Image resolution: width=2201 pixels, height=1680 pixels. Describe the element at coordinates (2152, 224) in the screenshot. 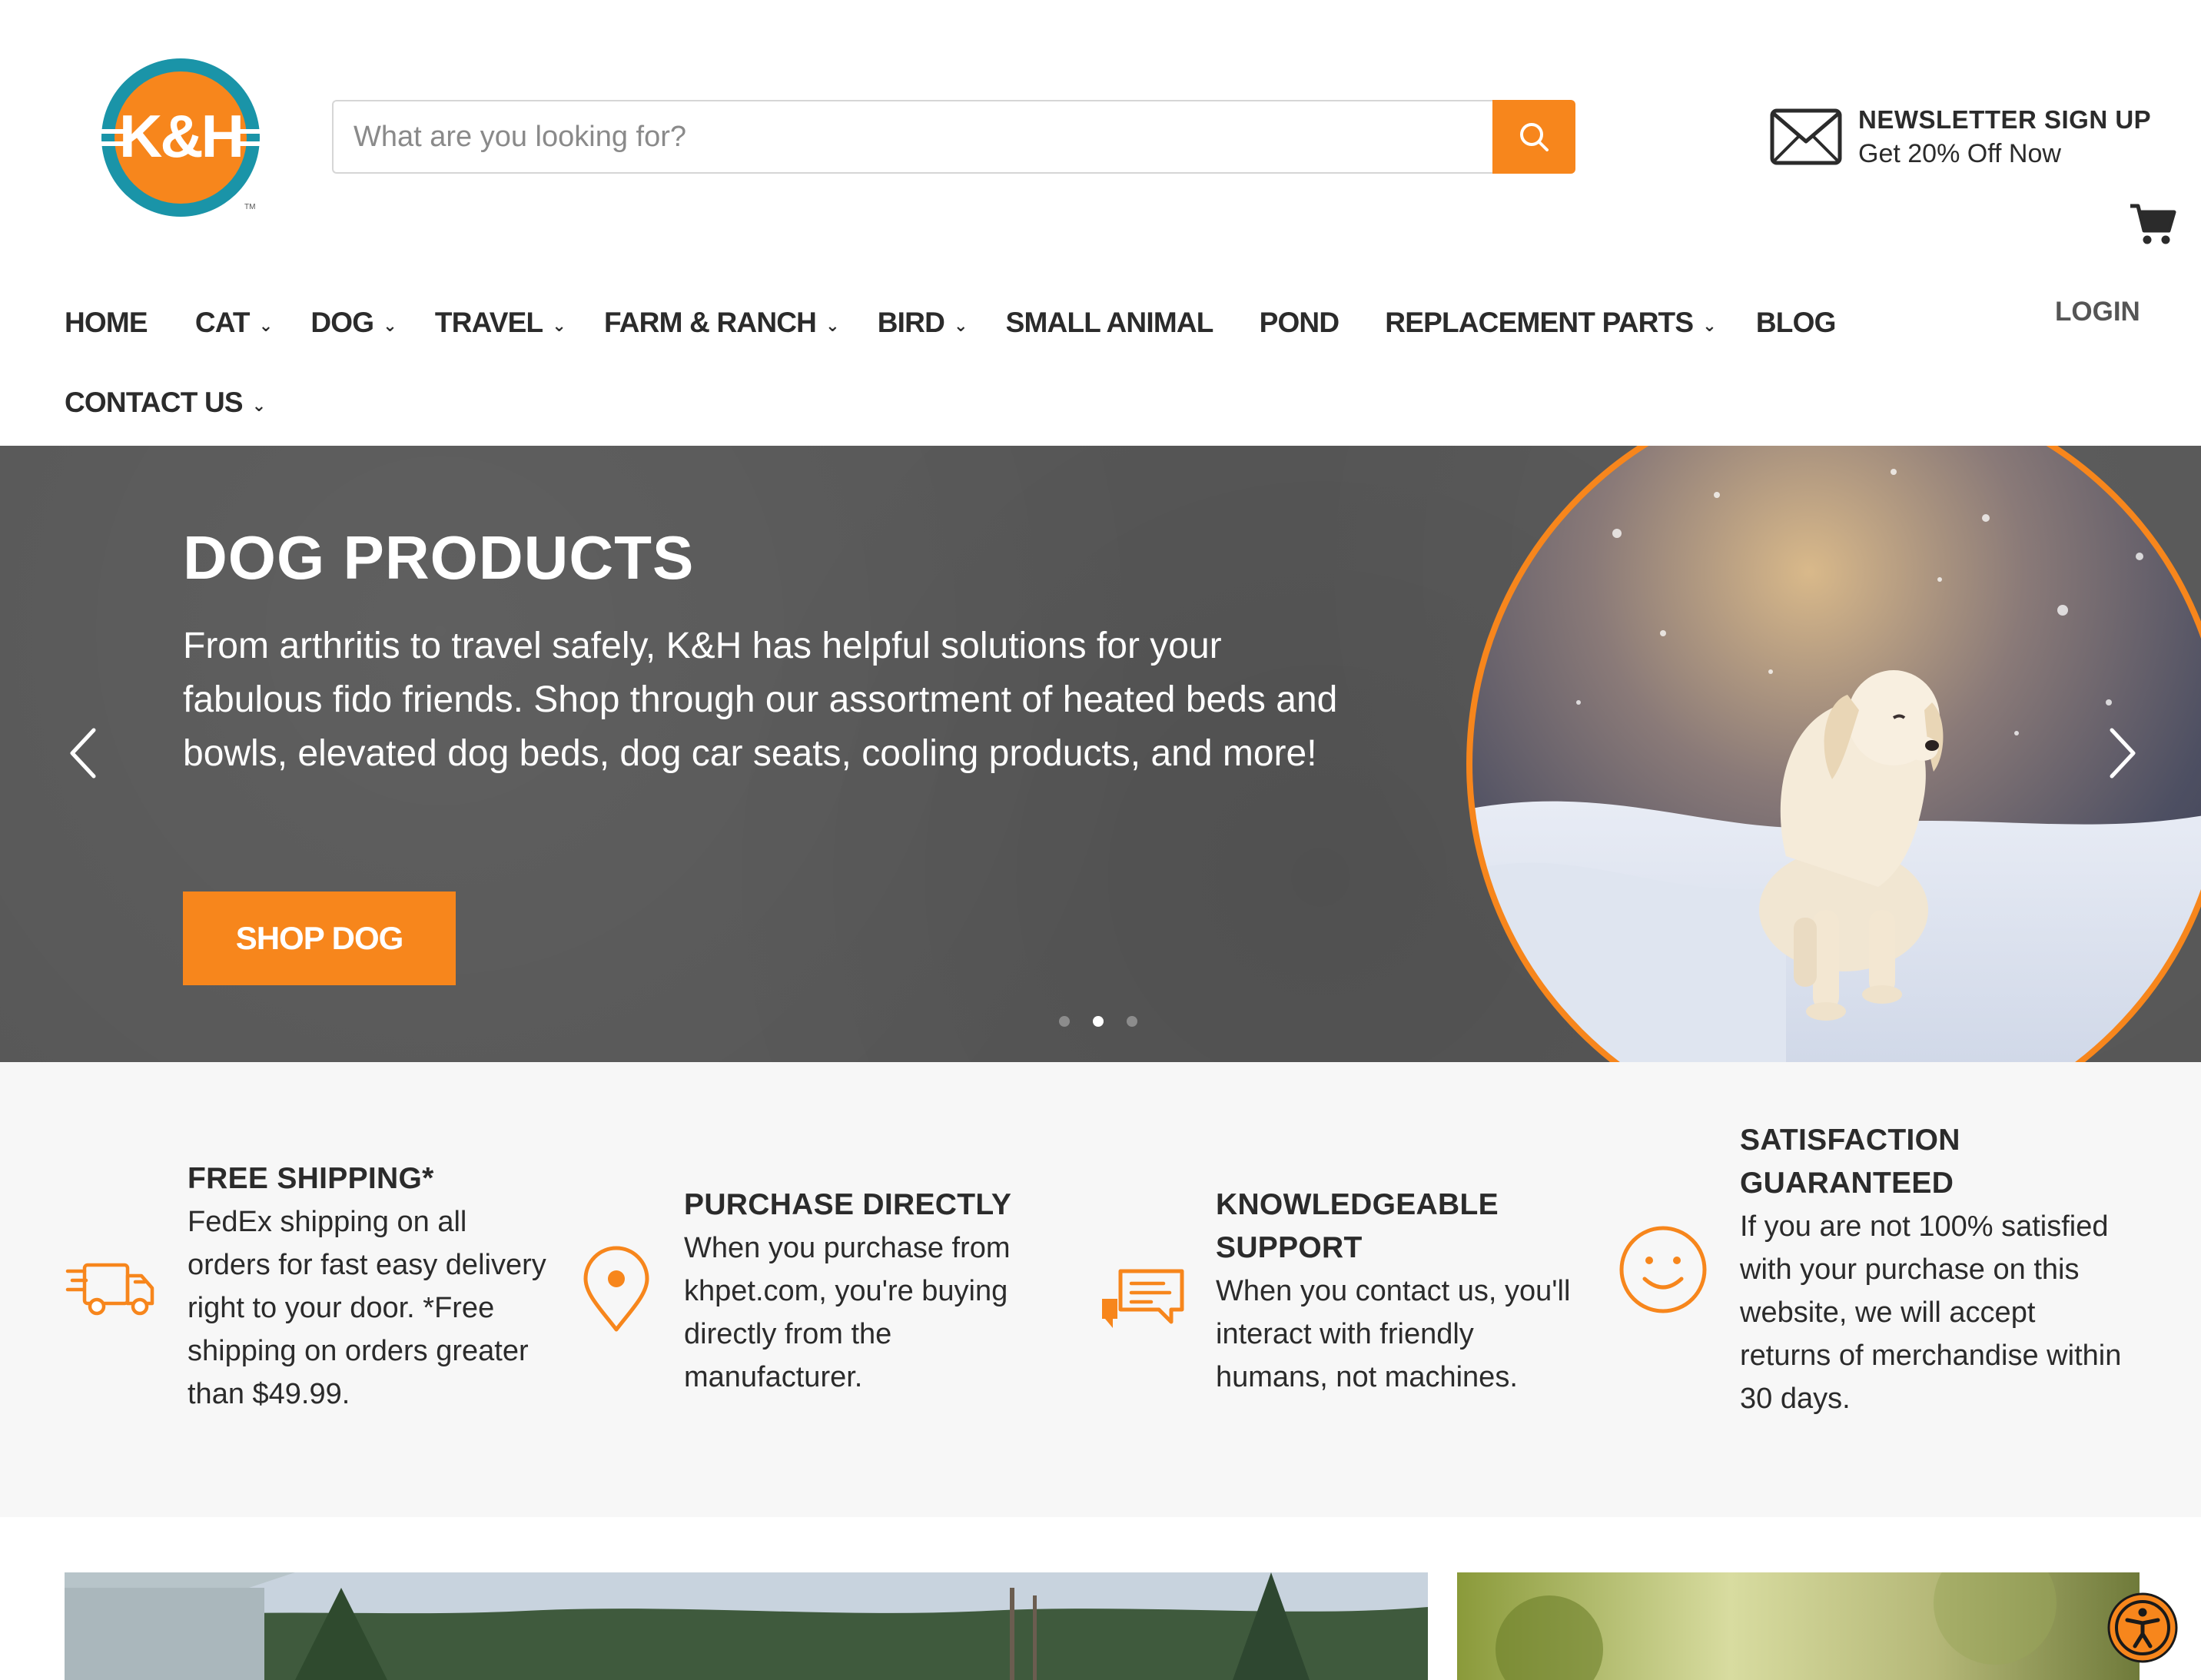

I see `cart-icon` at that location.